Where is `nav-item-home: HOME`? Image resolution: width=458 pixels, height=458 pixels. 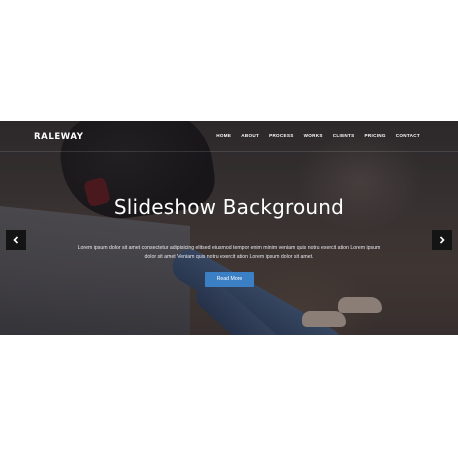
nav-item-home: HOME is located at coordinates (223, 135).